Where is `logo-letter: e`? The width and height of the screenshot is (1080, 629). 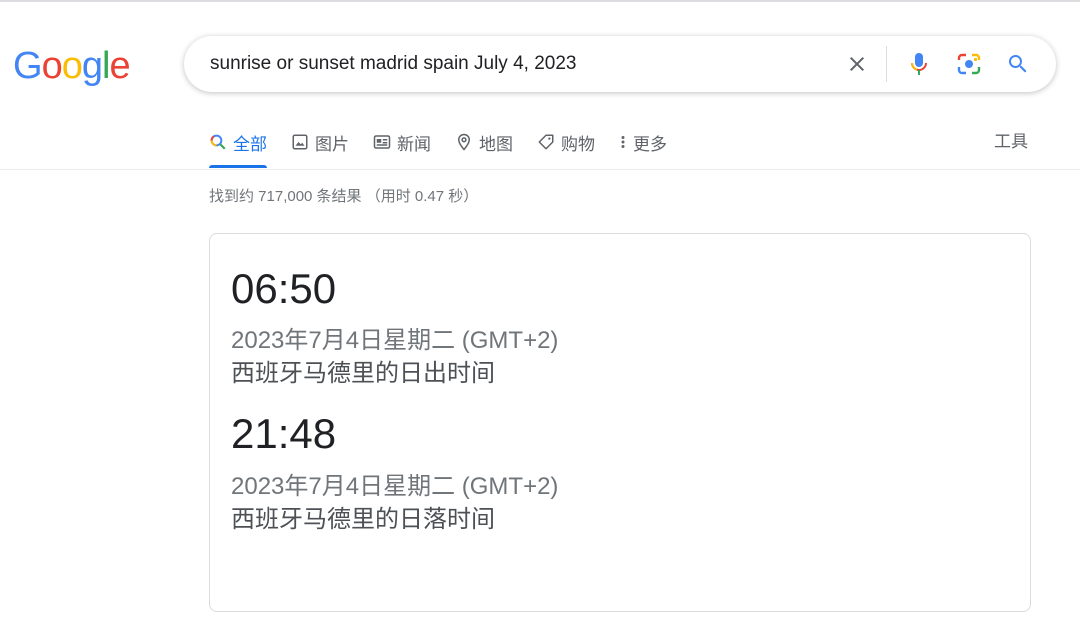
logo-letter: e is located at coordinates (119, 66).